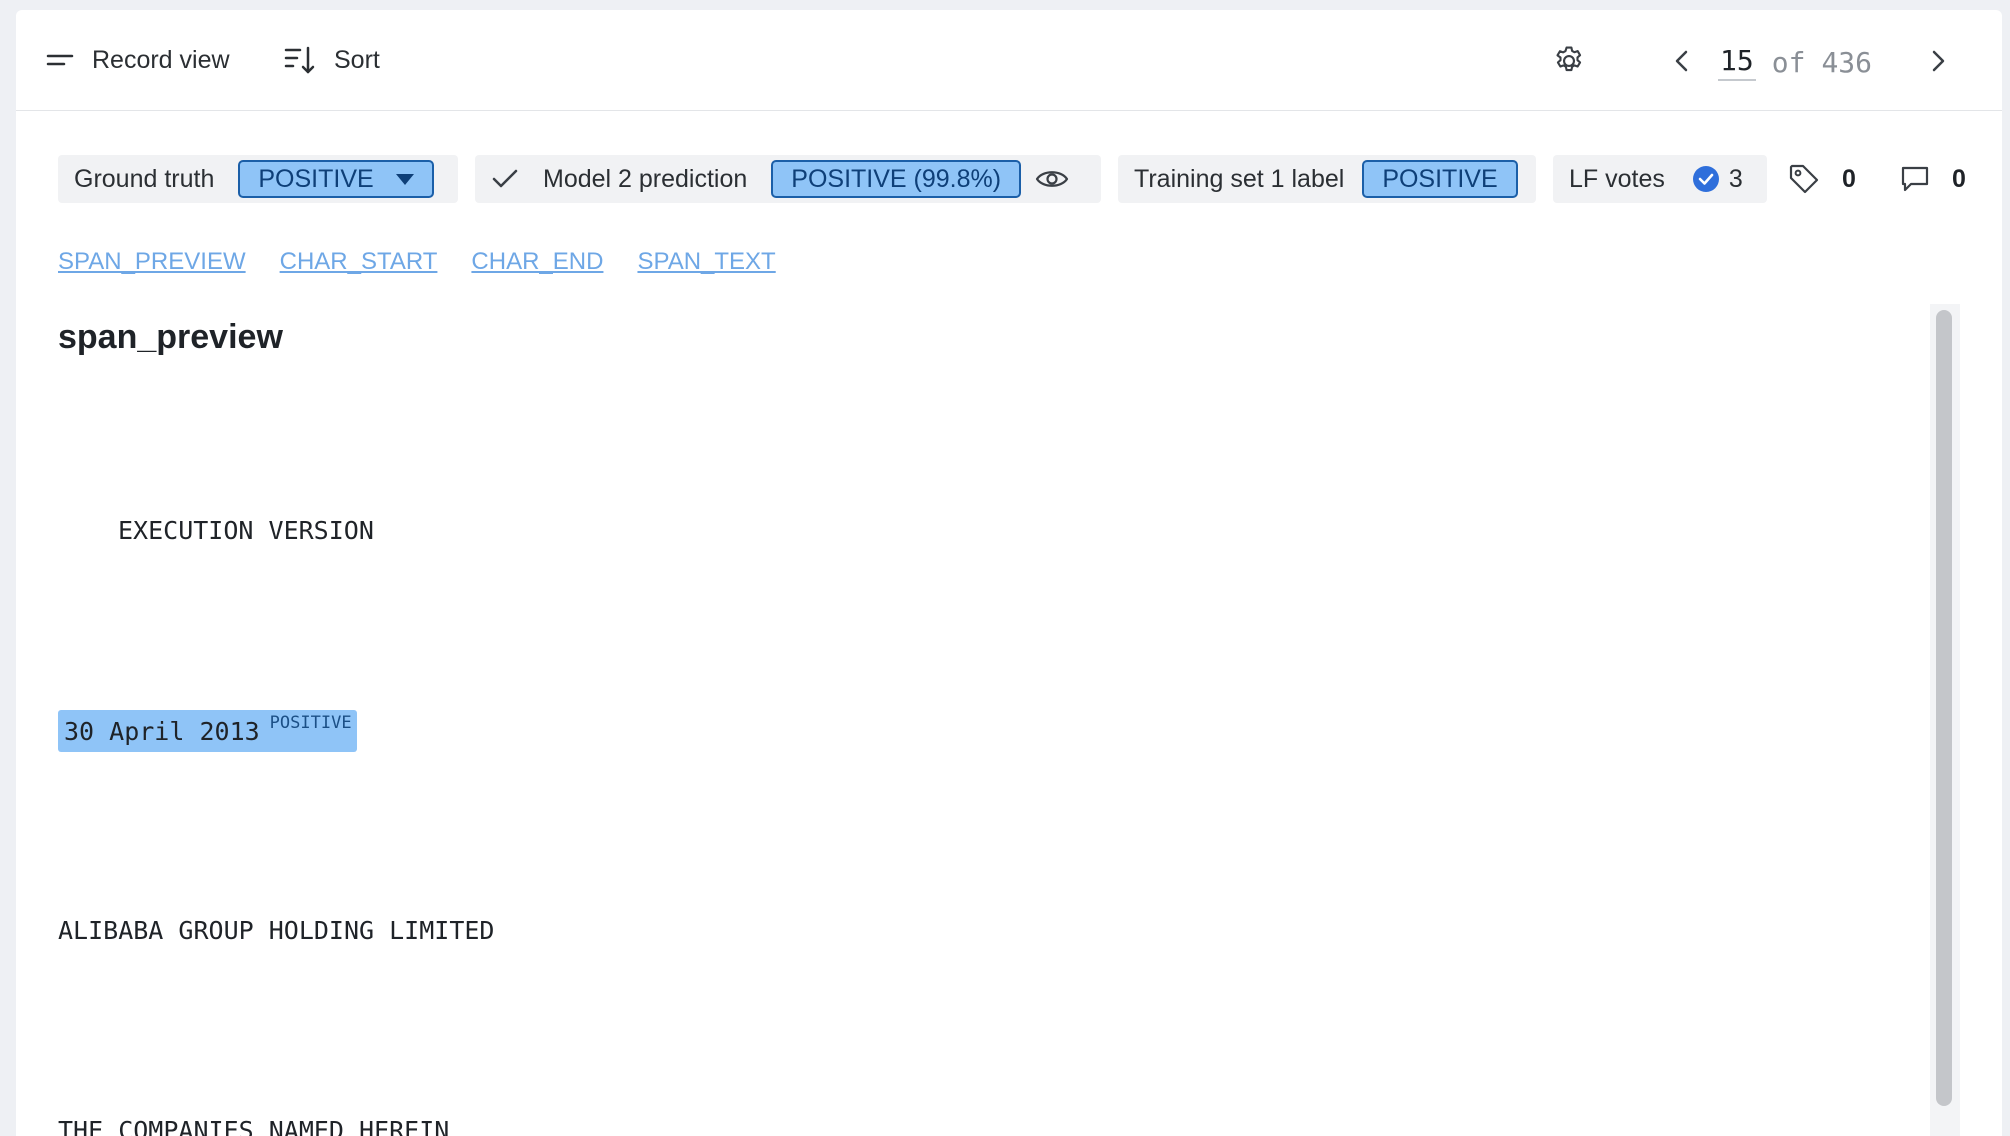  I want to click on sort-label: Sort, so click(357, 59).